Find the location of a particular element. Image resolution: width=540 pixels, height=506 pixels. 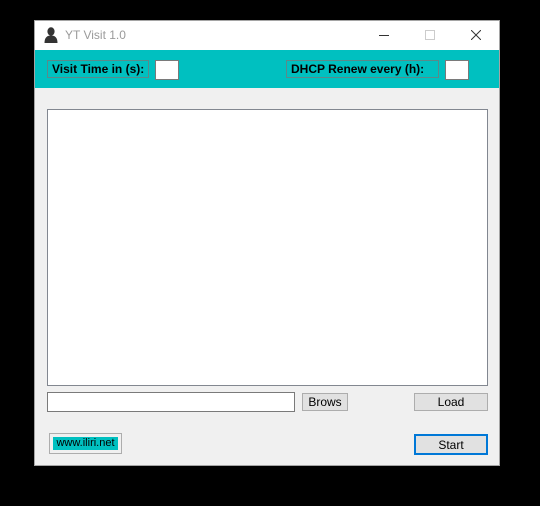

window-title: YT Visit 1.0 is located at coordinates (95, 35).